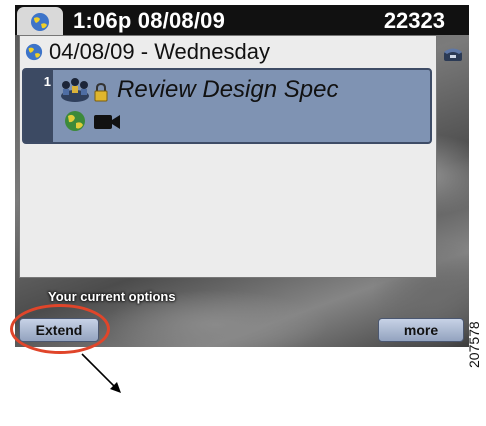 The image size is (486, 426). I want to click on video-camera-icon, so click(107, 122).